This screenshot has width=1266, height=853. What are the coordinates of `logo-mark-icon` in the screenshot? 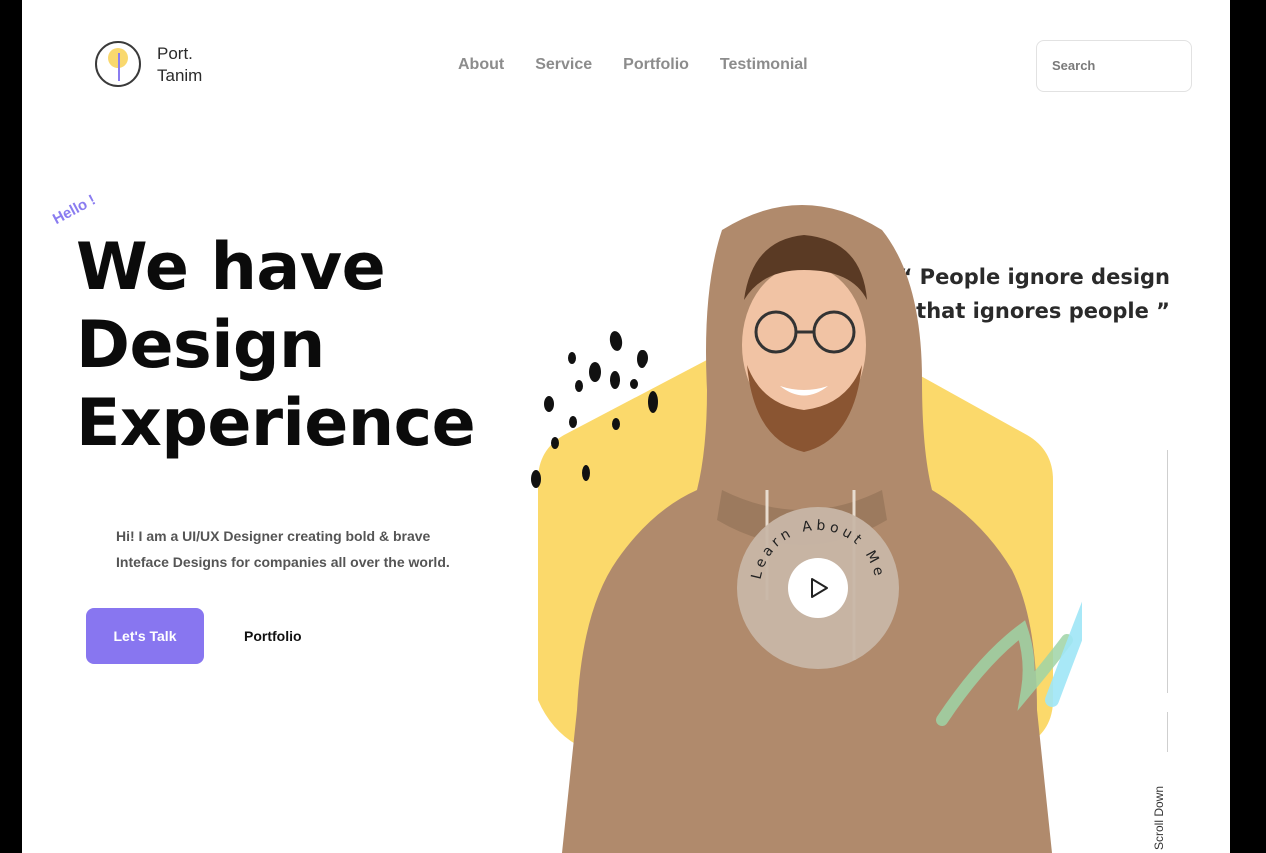 It's located at (118, 64).